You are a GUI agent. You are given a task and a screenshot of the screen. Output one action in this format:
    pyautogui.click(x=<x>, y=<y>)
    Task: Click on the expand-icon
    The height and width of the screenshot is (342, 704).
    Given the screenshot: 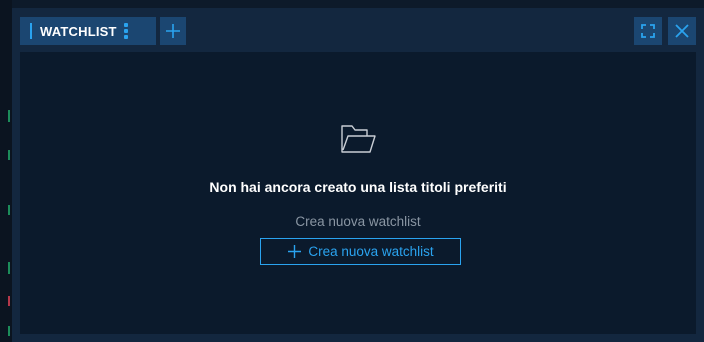 What is the action you would take?
    pyautogui.click(x=648, y=31)
    